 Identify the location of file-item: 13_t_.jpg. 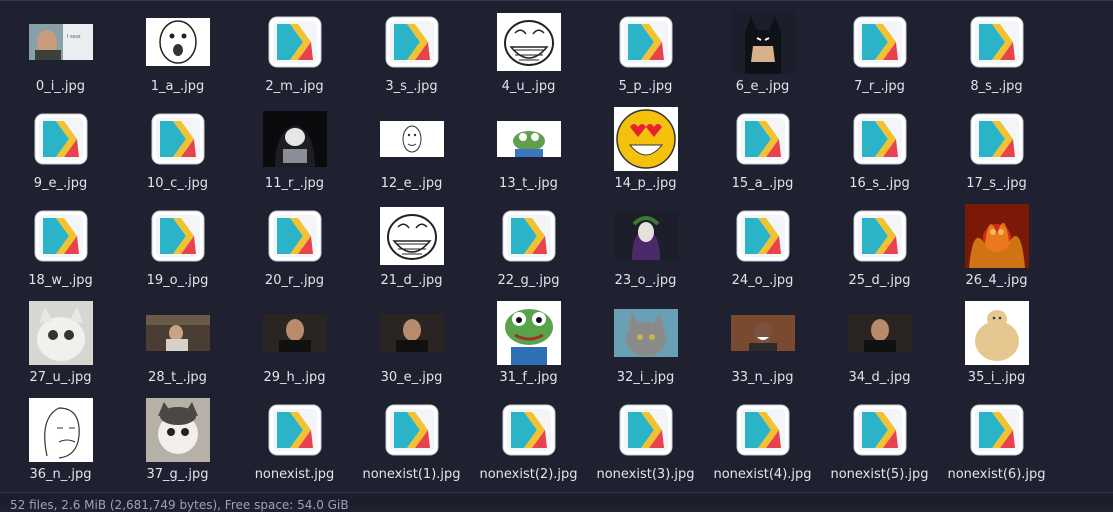
(528, 145).